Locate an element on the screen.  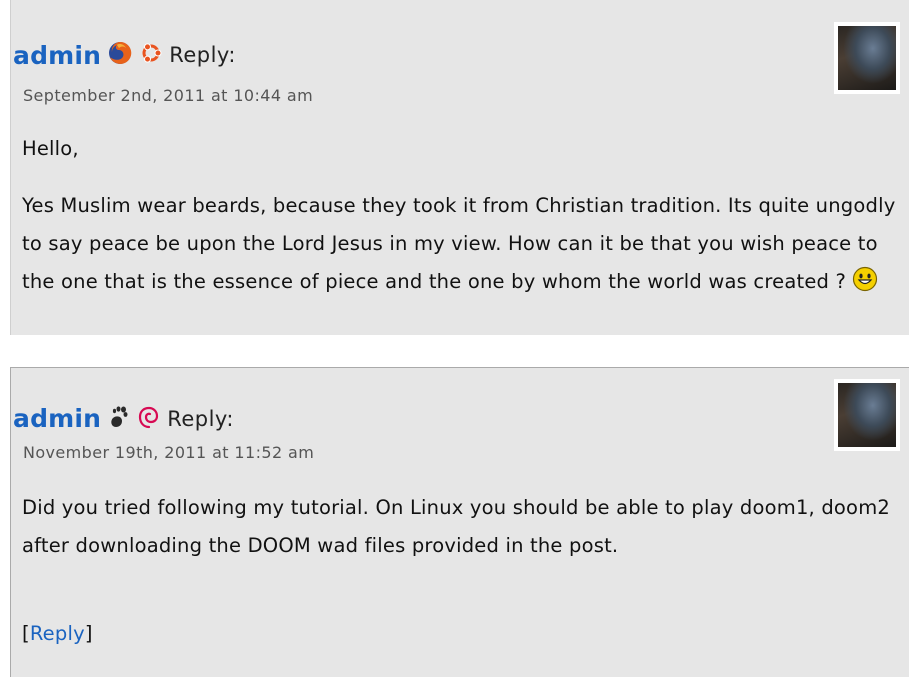
comment-1-author-row: admin Reply: is located at coordinates (124, 55).